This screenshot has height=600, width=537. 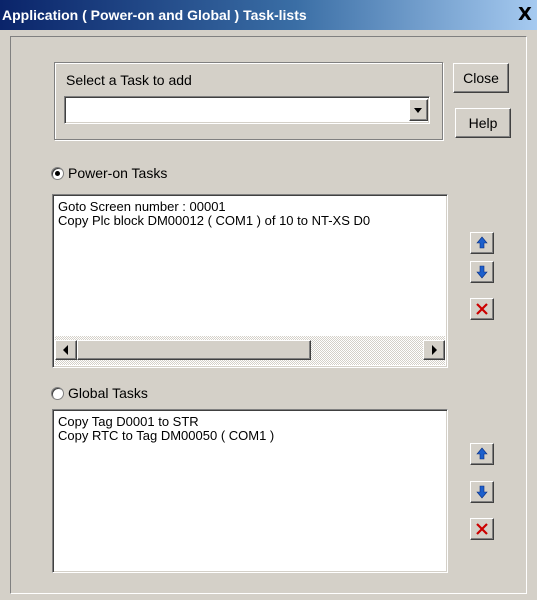 I want to click on horizontal-scrollbar, so click(x=250, y=350).